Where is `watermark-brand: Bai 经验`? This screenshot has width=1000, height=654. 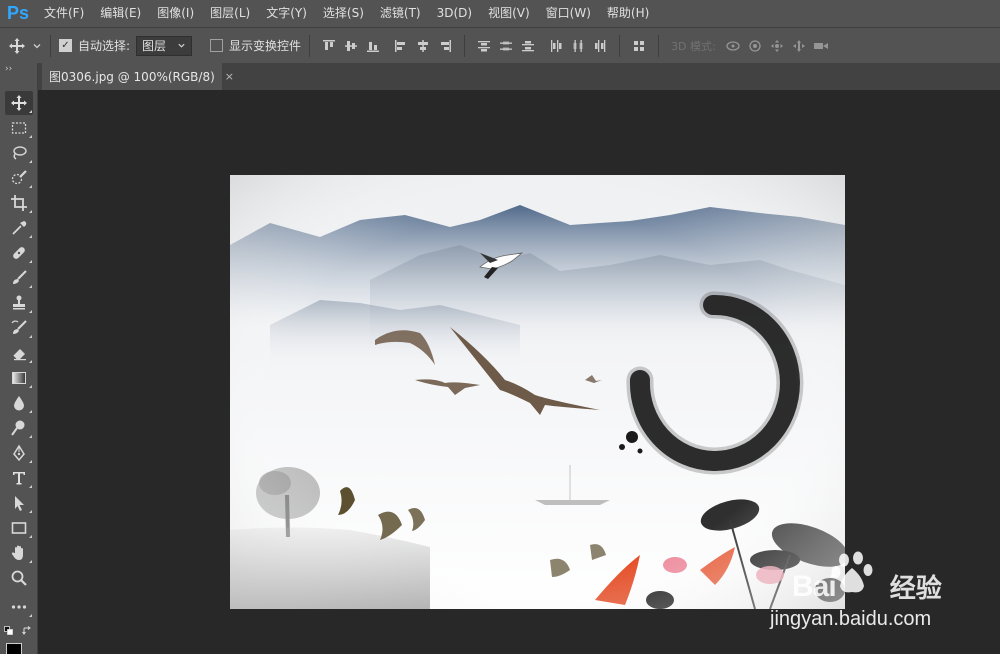 watermark-brand: Bai 经验 is located at coordinates (867, 586).